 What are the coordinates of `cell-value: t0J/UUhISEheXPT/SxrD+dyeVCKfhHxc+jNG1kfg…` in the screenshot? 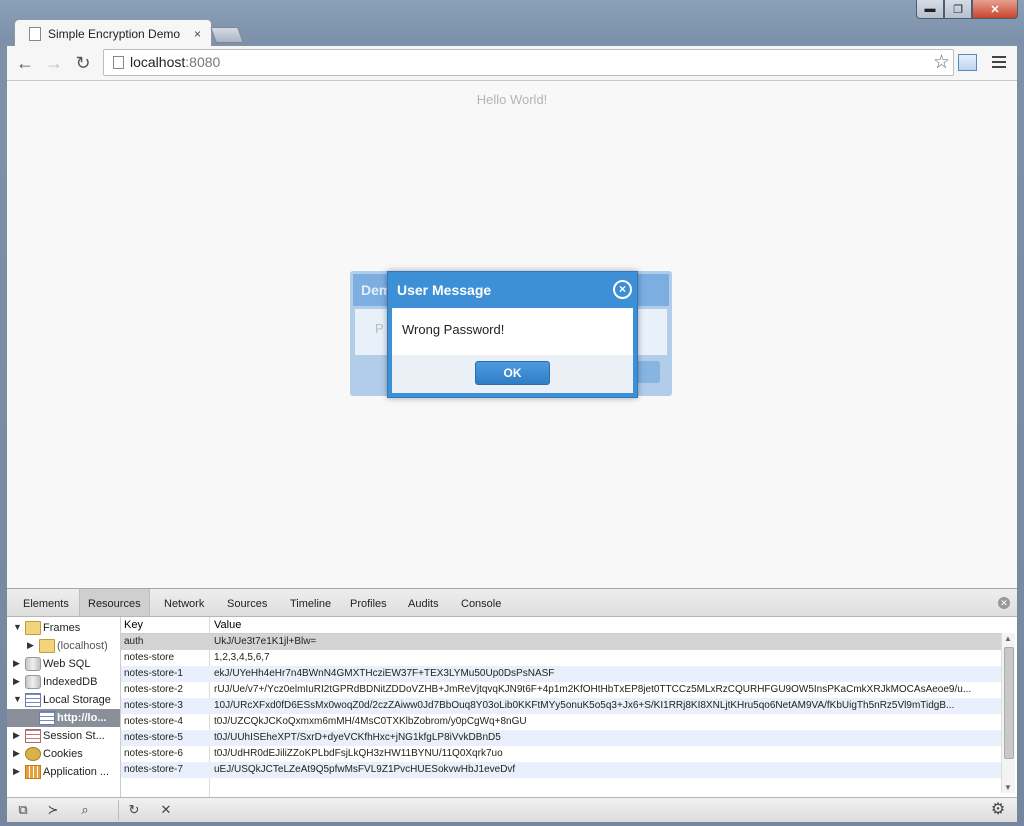 It's located at (357, 737).